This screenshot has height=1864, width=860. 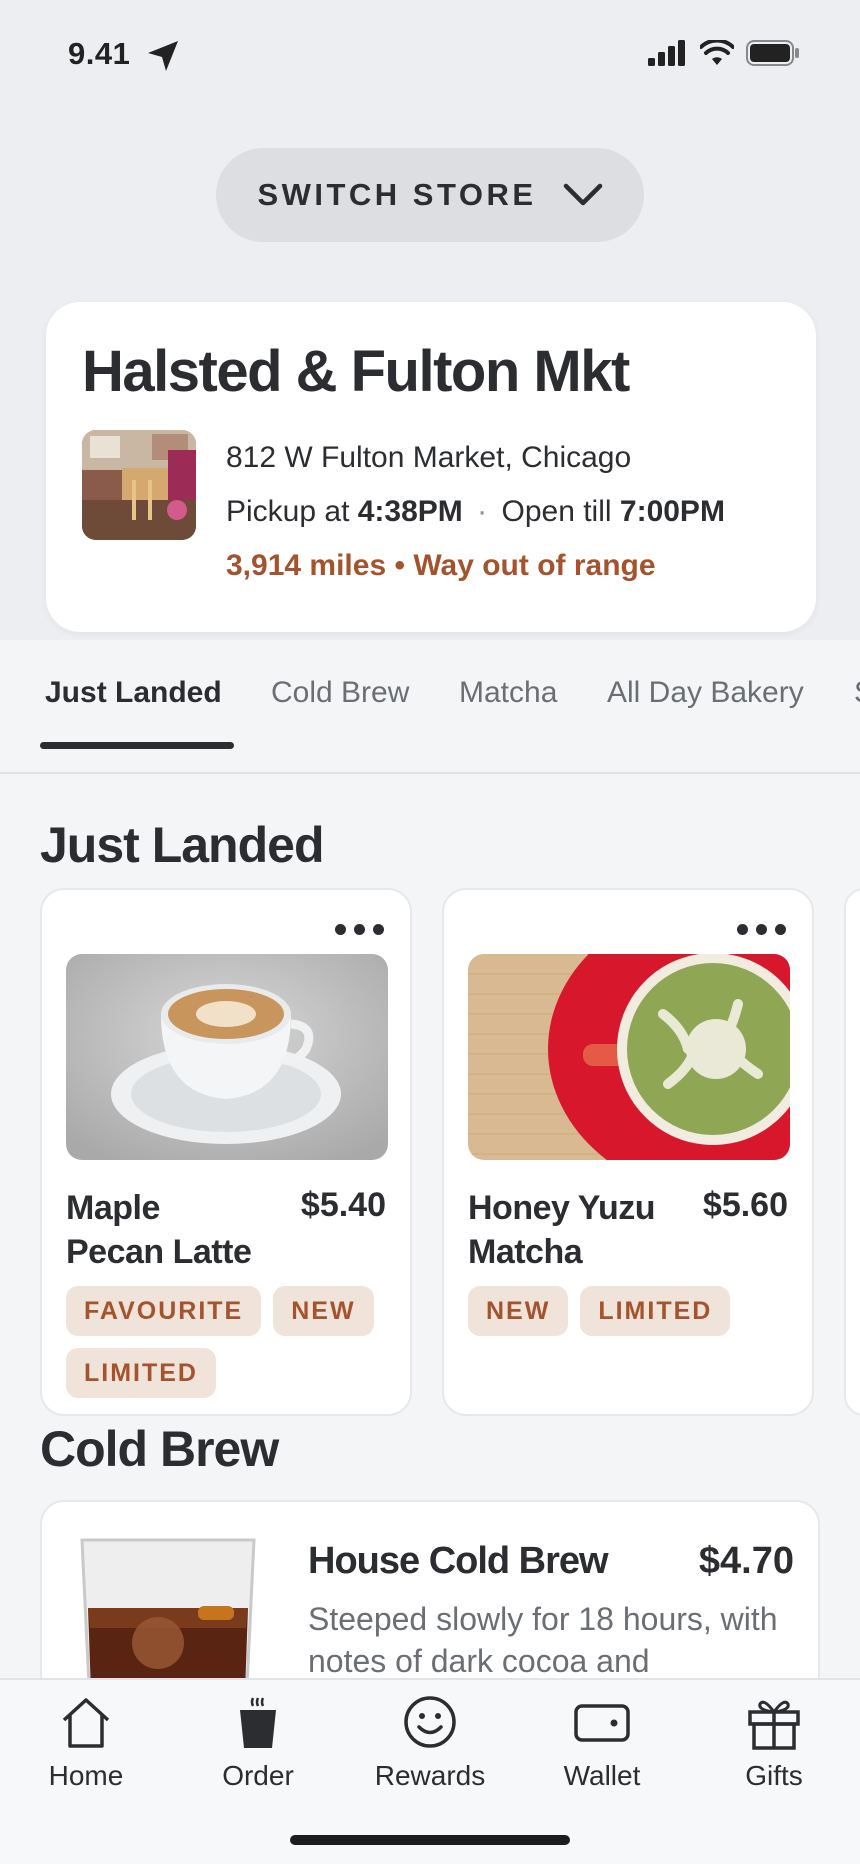 What do you see at coordinates (226, 1342) in the screenshot?
I see `product-badges: FAVOURITE NEW LIMITED` at bounding box center [226, 1342].